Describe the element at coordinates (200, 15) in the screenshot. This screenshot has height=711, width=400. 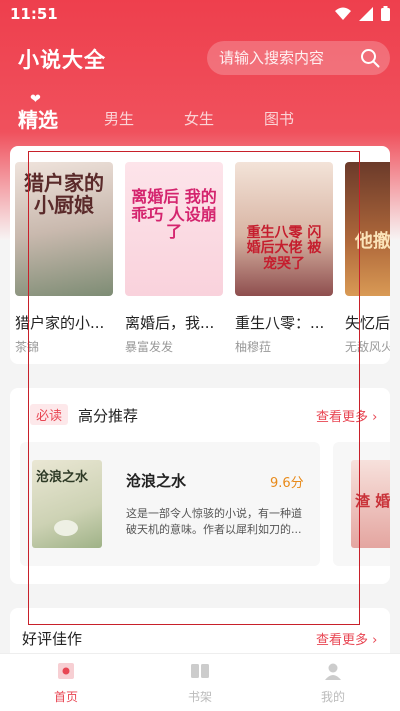
I see `status-bar: 11:51` at that location.